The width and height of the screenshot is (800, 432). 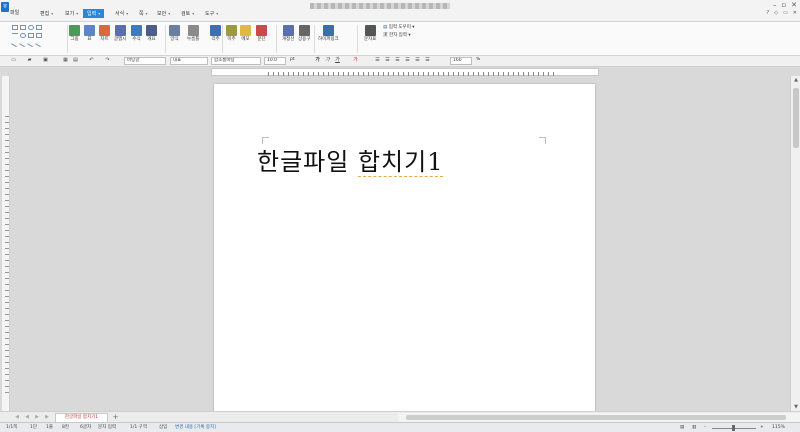 I want to click on align-right-icon: ☰, so click(x=407, y=60).